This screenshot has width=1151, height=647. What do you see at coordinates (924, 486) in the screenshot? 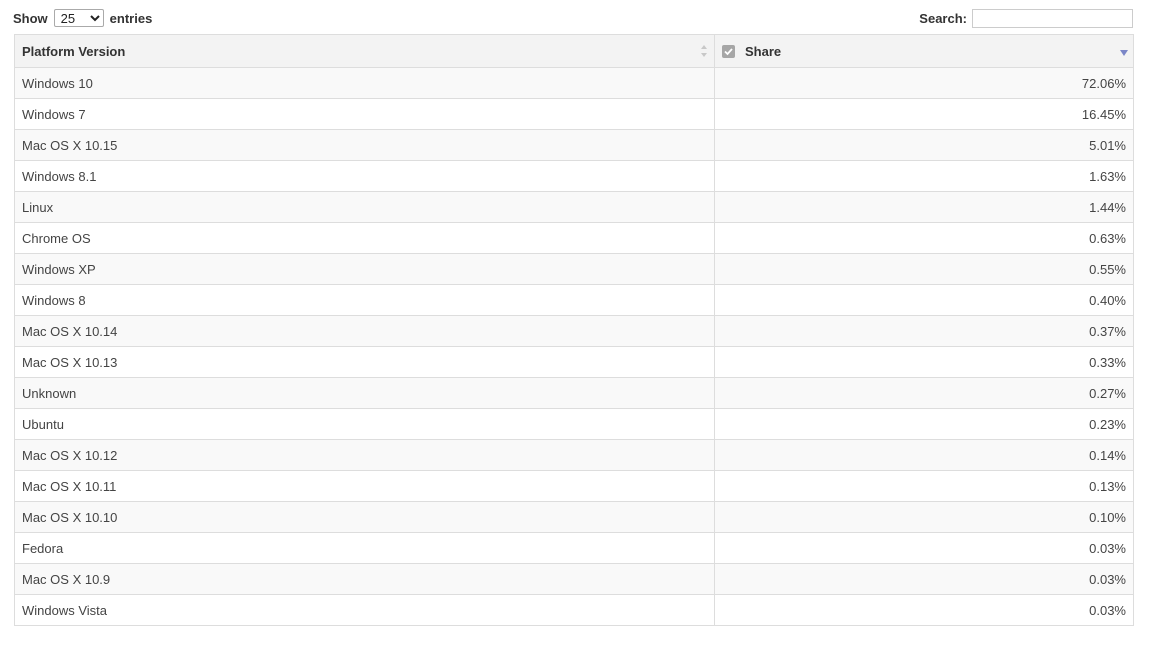
I see `cell-share: 0.13%` at bounding box center [924, 486].